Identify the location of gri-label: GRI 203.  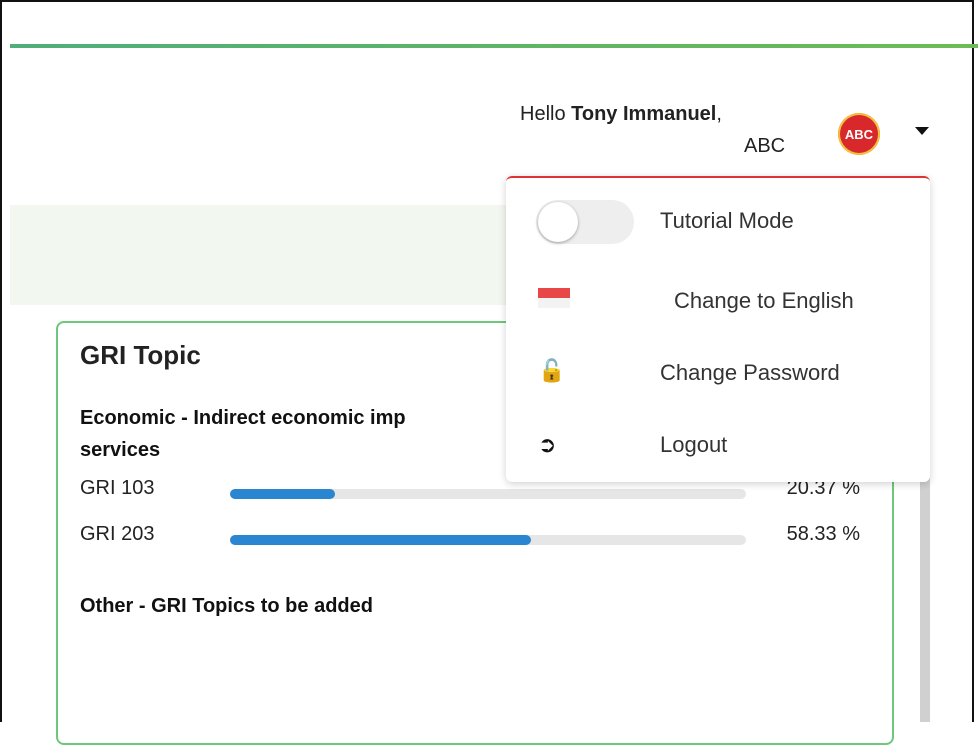
(117, 534).